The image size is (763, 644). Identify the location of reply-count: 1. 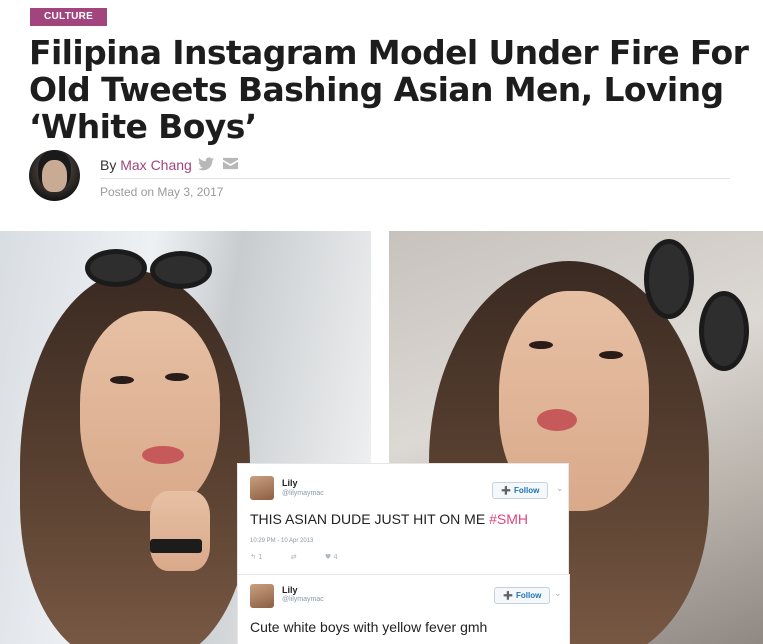
(260, 557).